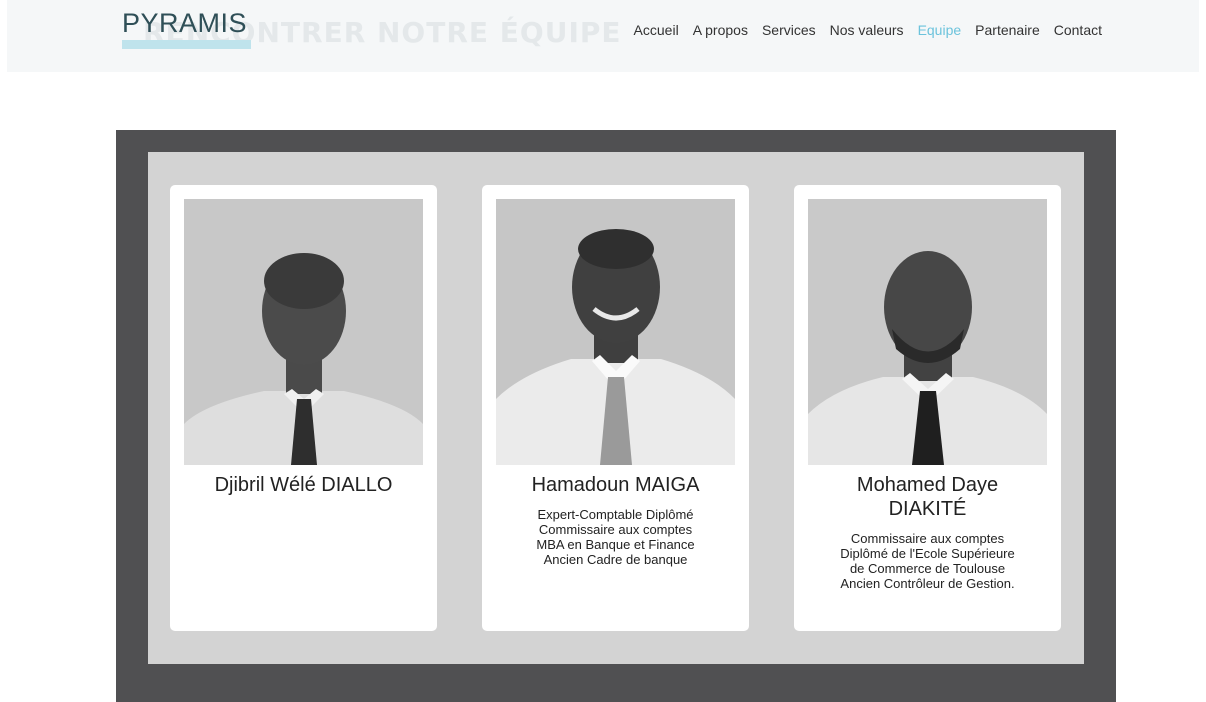 The width and height of the screenshot is (1206, 702). Describe the element at coordinates (940, 30) in the screenshot. I see `nav-item-equipe: Equipe` at that location.